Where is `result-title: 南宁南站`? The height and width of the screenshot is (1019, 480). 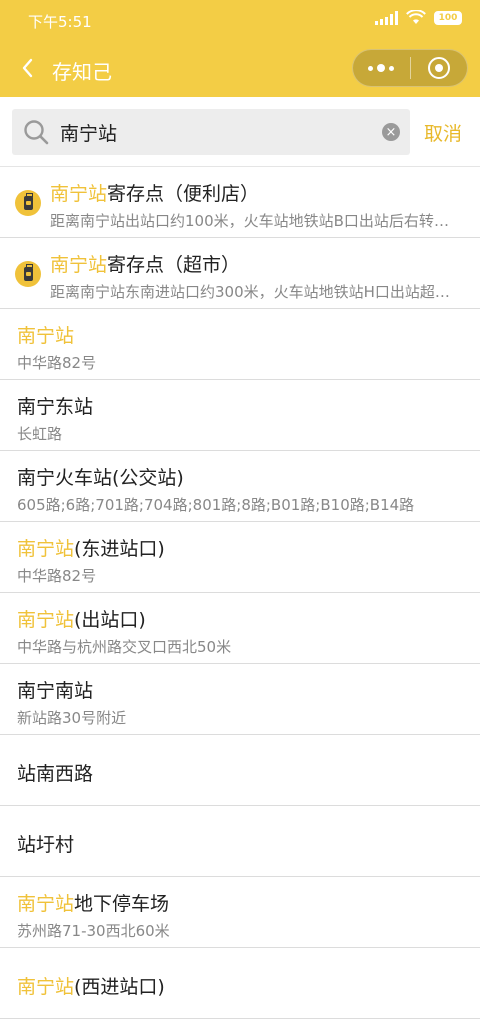
result-title: 南宁南站 is located at coordinates (55, 689).